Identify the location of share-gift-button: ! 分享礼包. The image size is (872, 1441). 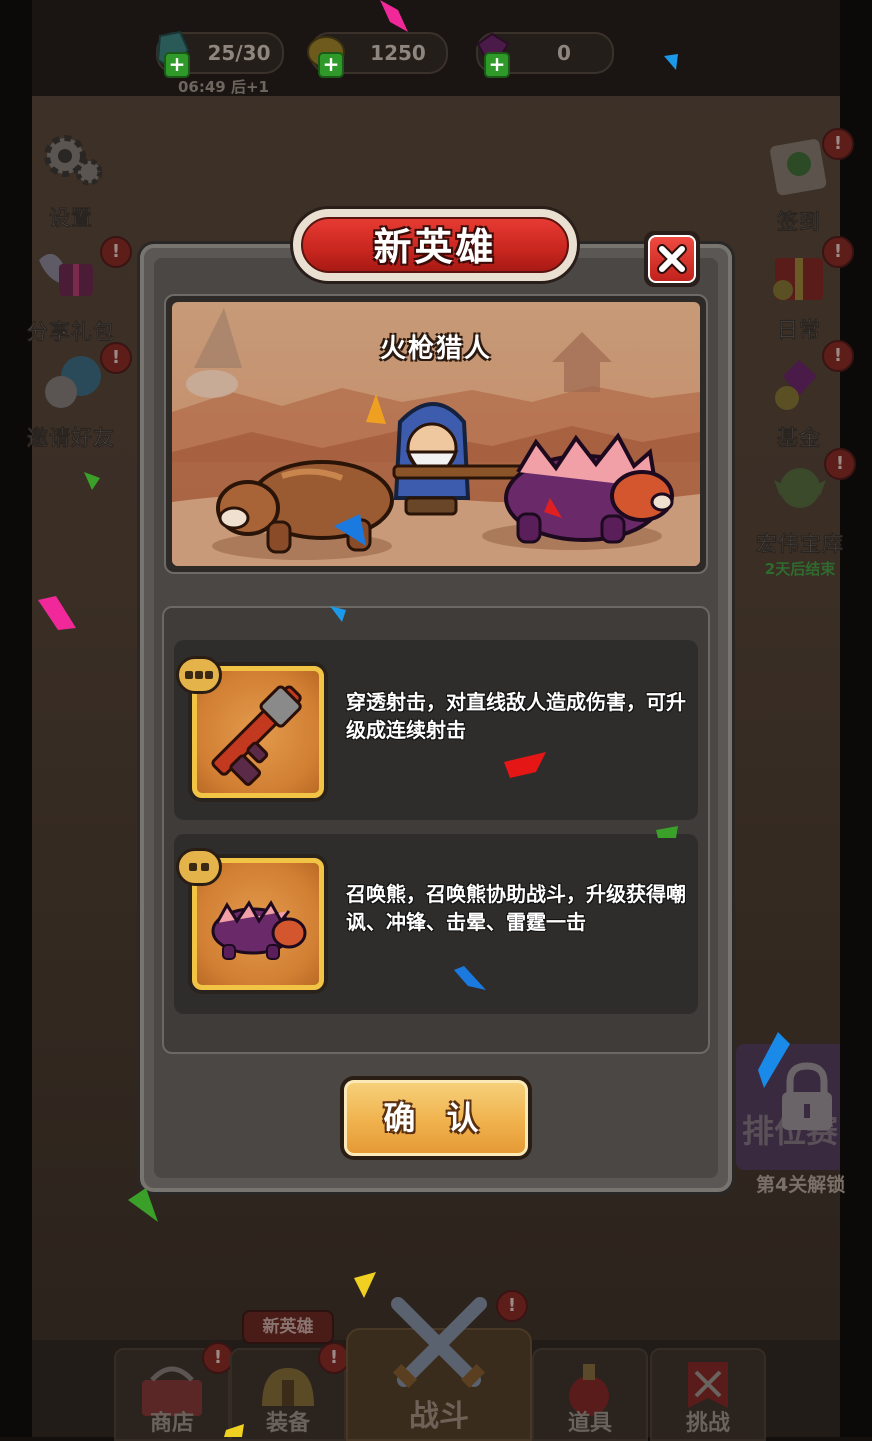
(74, 291).